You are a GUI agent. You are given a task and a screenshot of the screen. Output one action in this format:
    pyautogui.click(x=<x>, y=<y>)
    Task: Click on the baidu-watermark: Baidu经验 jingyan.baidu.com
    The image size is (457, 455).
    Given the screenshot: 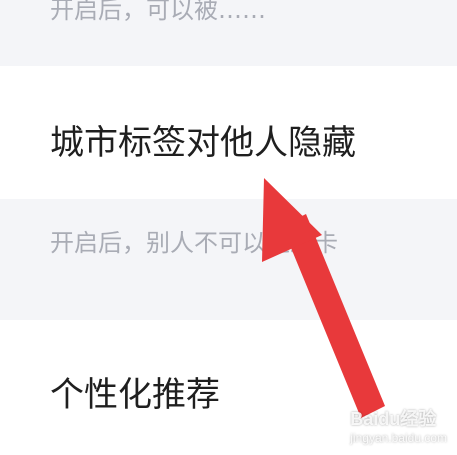 What is the action you would take?
    pyautogui.click(x=398, y=425)
    